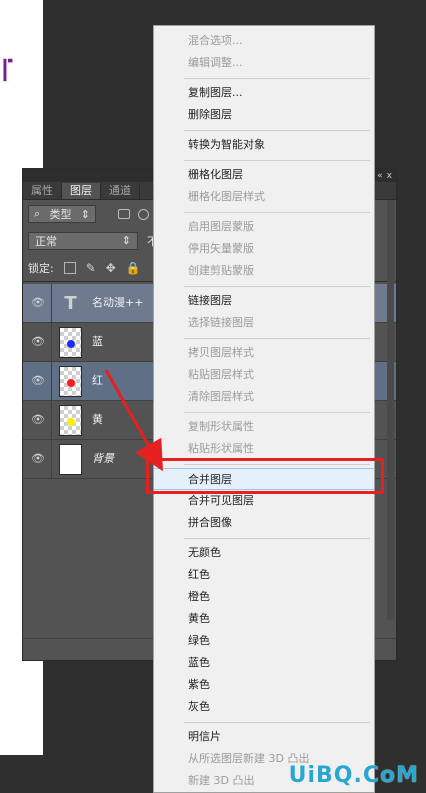 The height and width of the screenshot is (793, 426). Describe the element at coordinates (133, 268) in the screenshot. I see `lock-icon: 🔒` at that location.